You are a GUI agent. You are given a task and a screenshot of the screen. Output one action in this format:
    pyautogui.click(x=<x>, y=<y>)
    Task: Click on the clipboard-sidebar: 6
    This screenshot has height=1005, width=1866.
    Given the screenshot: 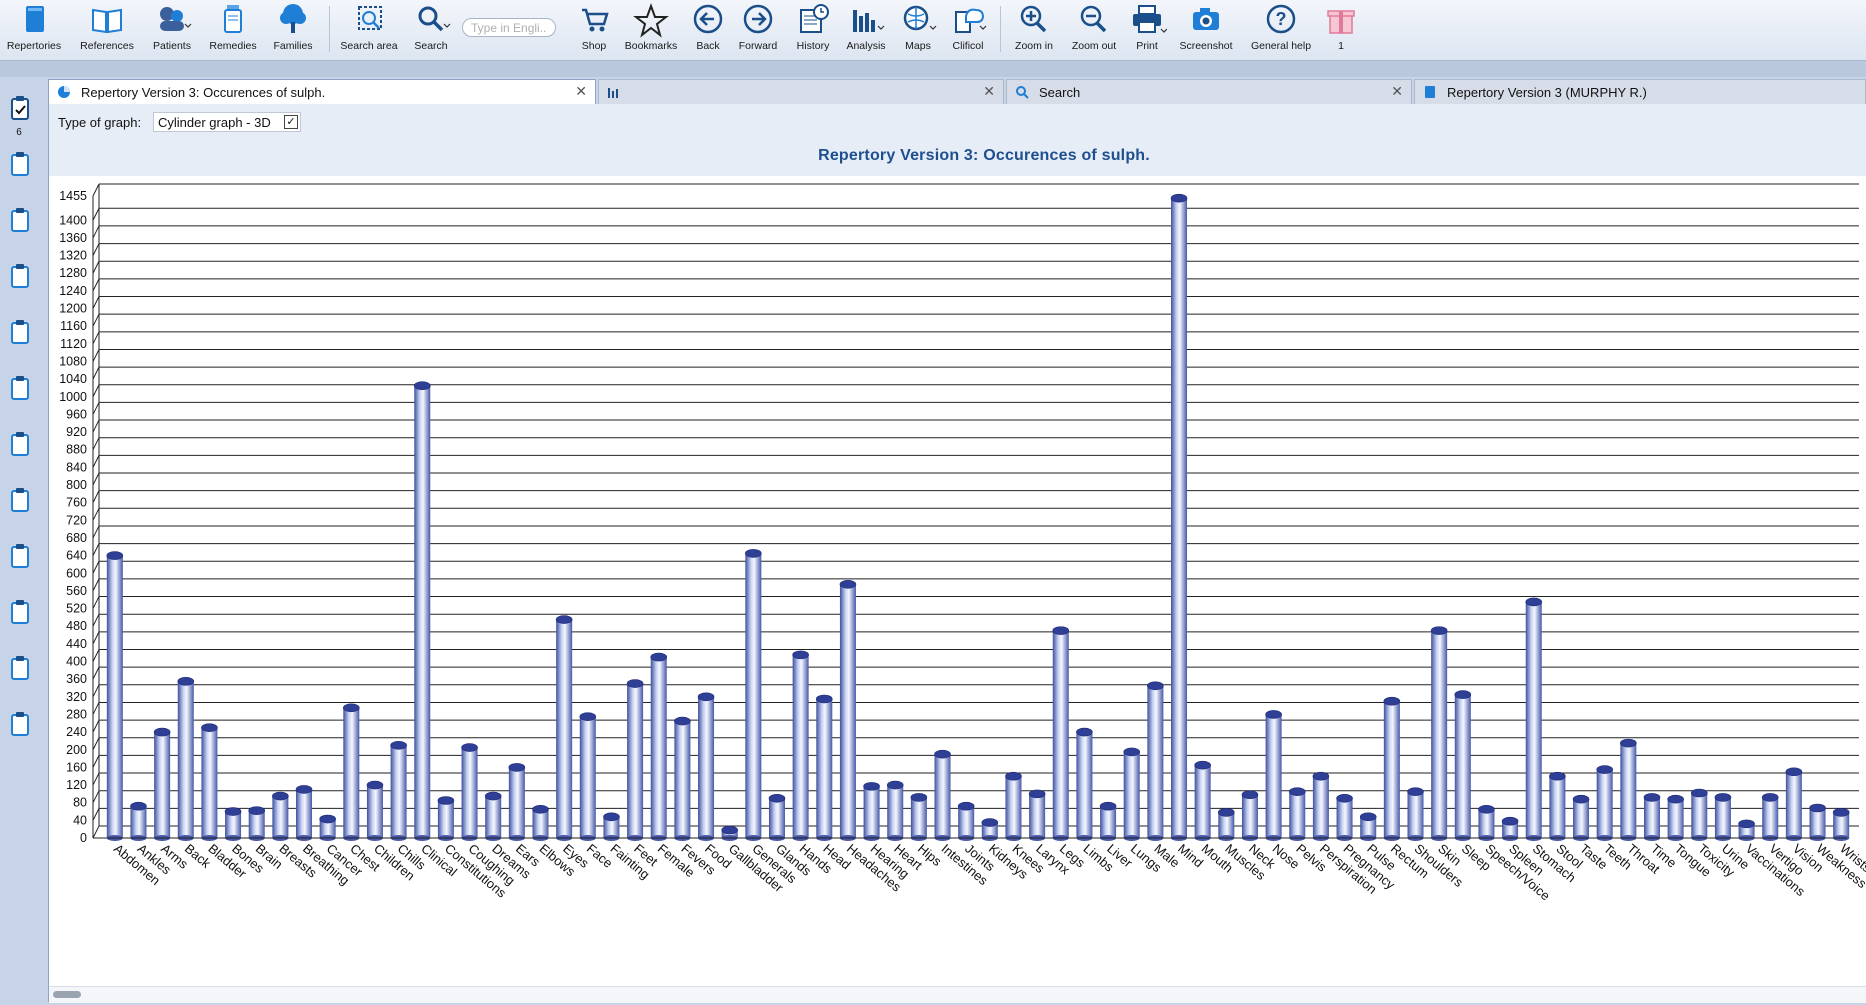 What is the action you would take?
    pyautogui.click(x=22, y=541)
    